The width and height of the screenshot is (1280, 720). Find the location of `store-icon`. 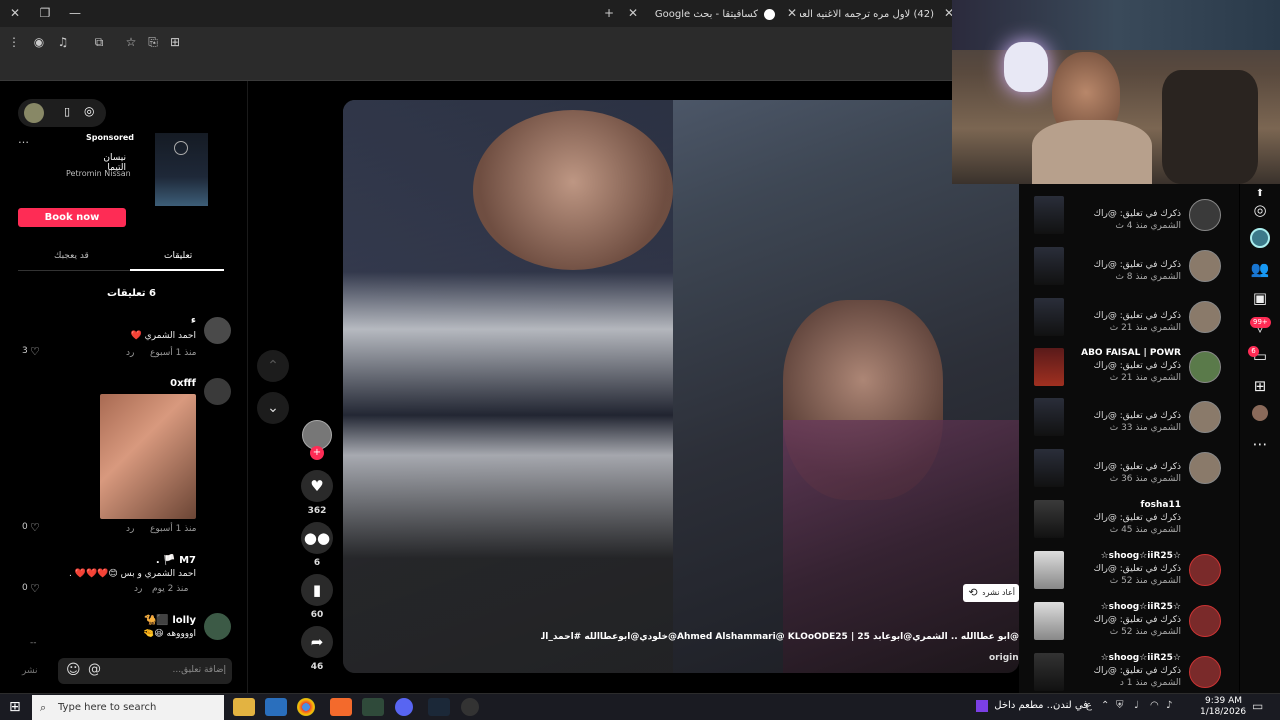

store-icon is located at coordinates (276, 707).